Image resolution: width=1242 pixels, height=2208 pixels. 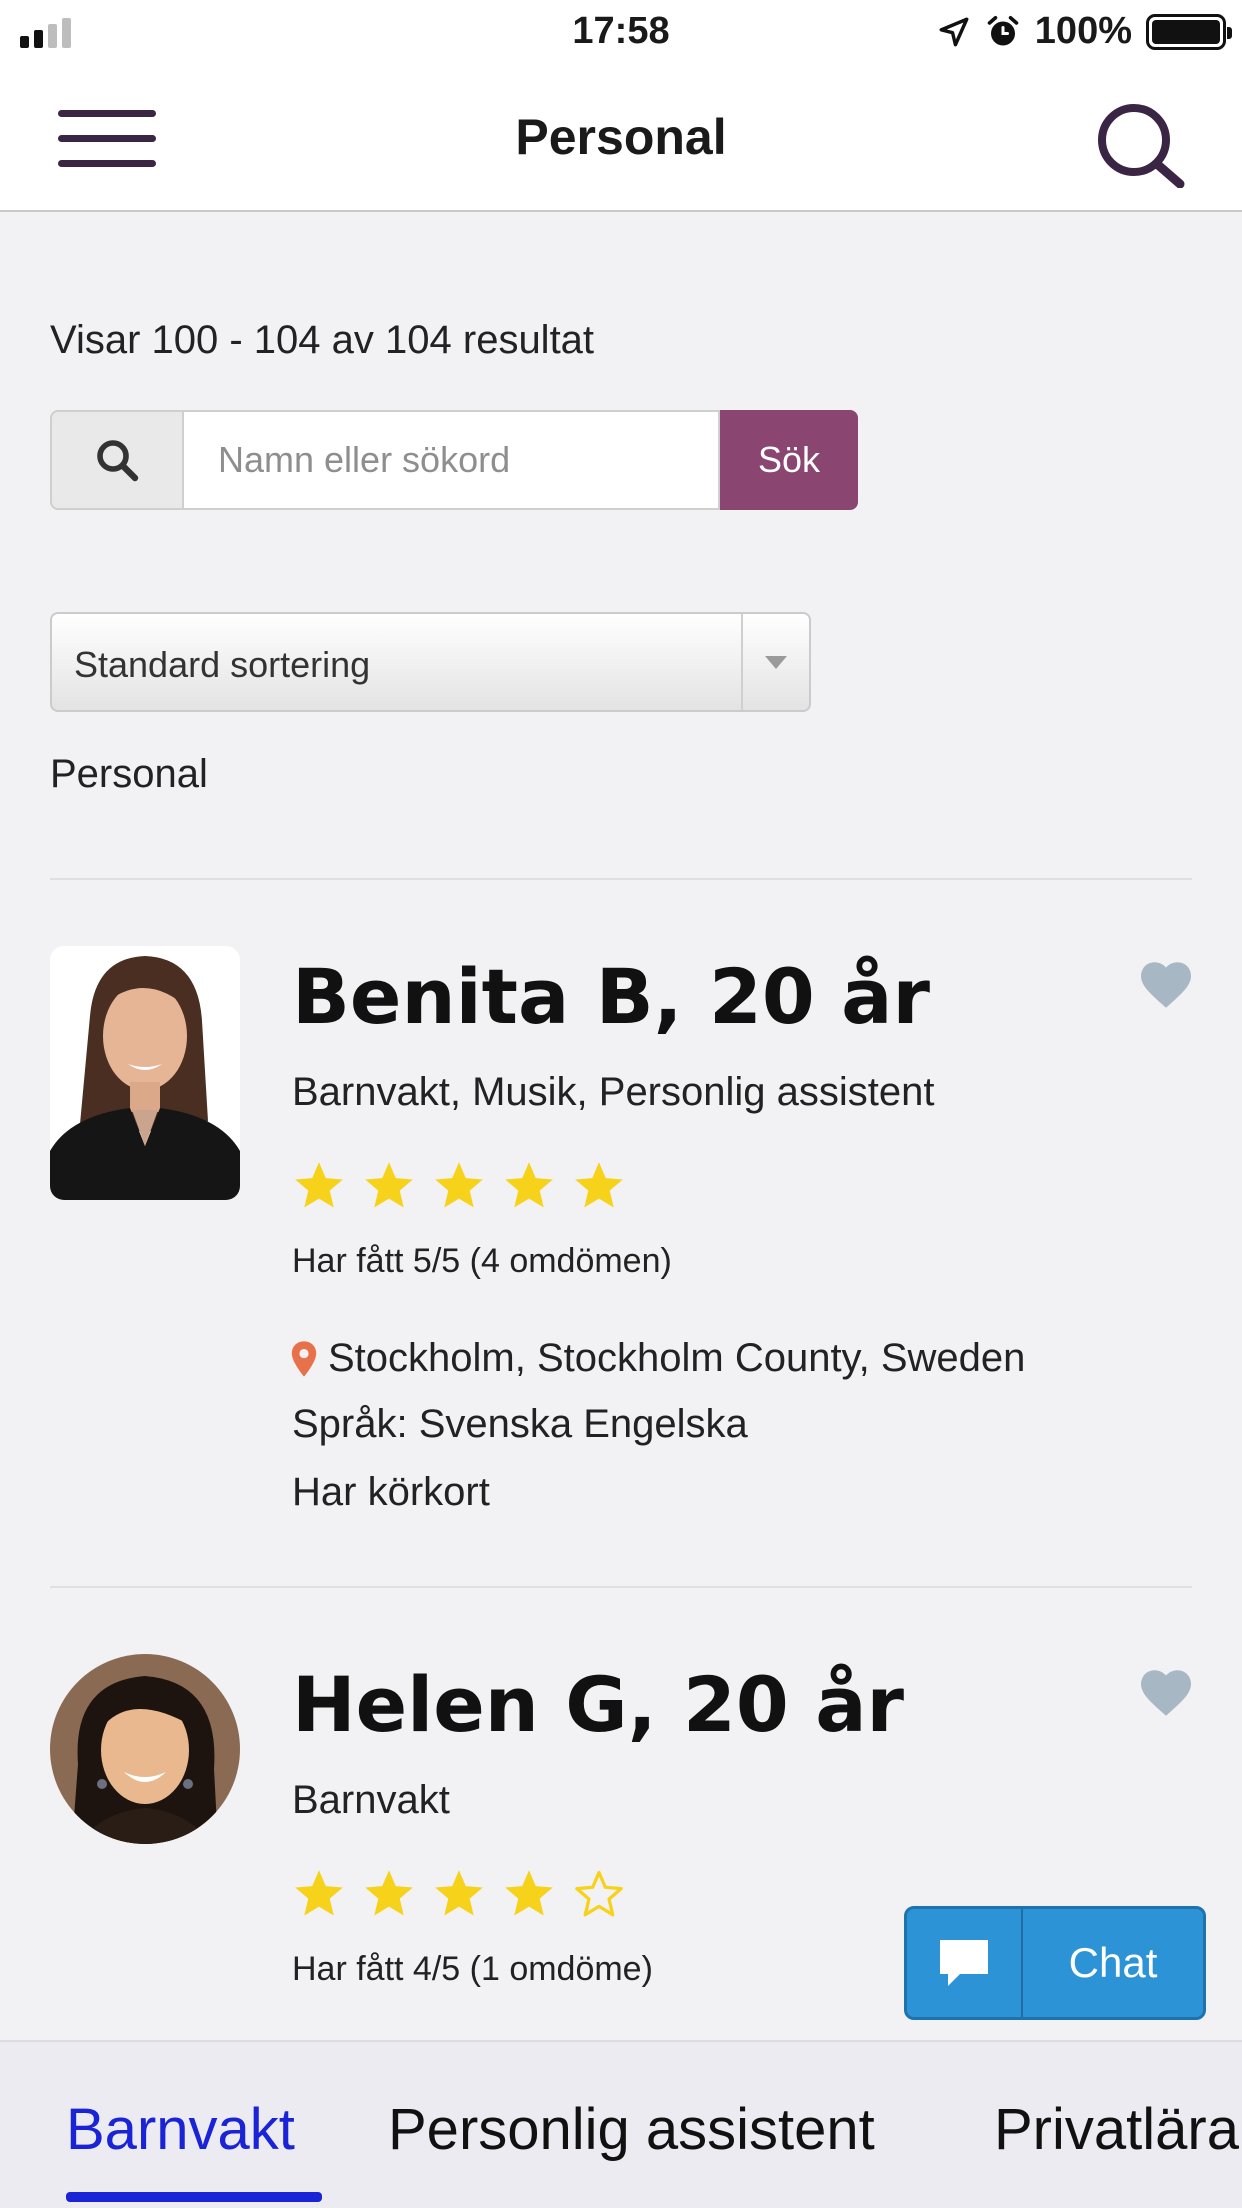 What do you see at coordinates (371, 1800) in the screenshot?
I see `listing-categories: Barnvakt` at bounding box center [371, 1800].